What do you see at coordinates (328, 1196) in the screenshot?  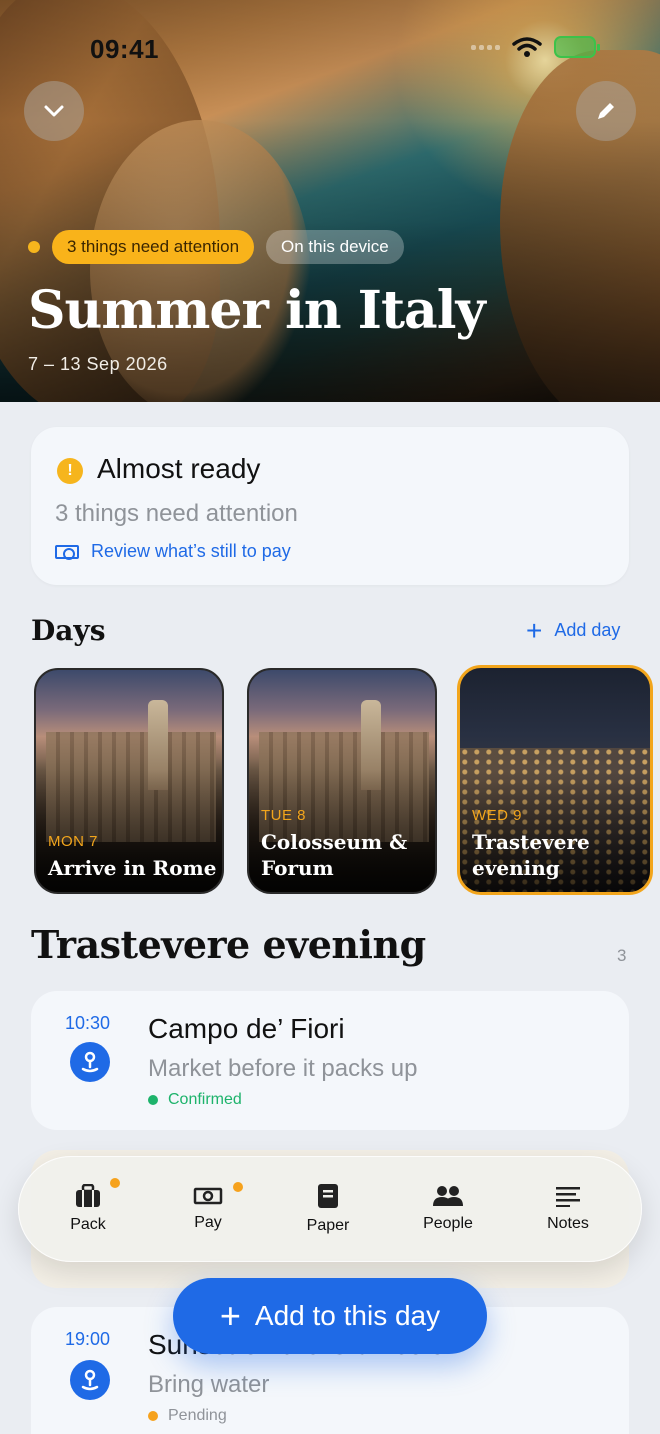 I see `document-icon` at bounding box center [328, 1196].